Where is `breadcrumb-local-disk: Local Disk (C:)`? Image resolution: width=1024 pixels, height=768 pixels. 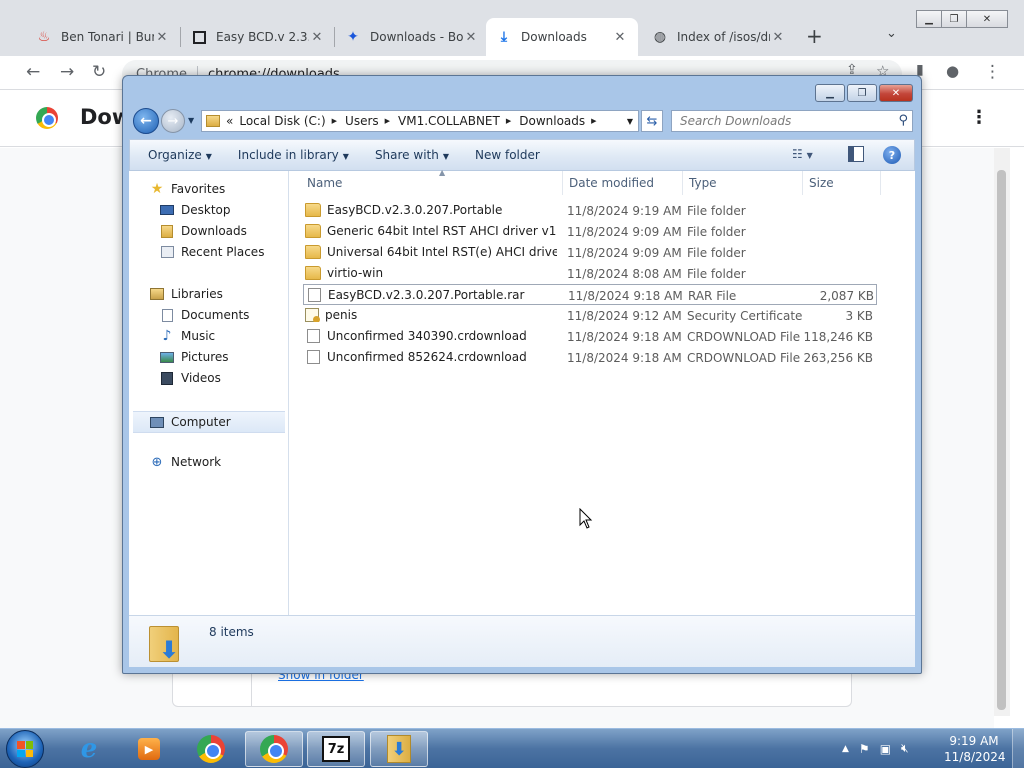 breadcrumb-local-disk: Local Disk (C:) is located at coordinates (282, 121).